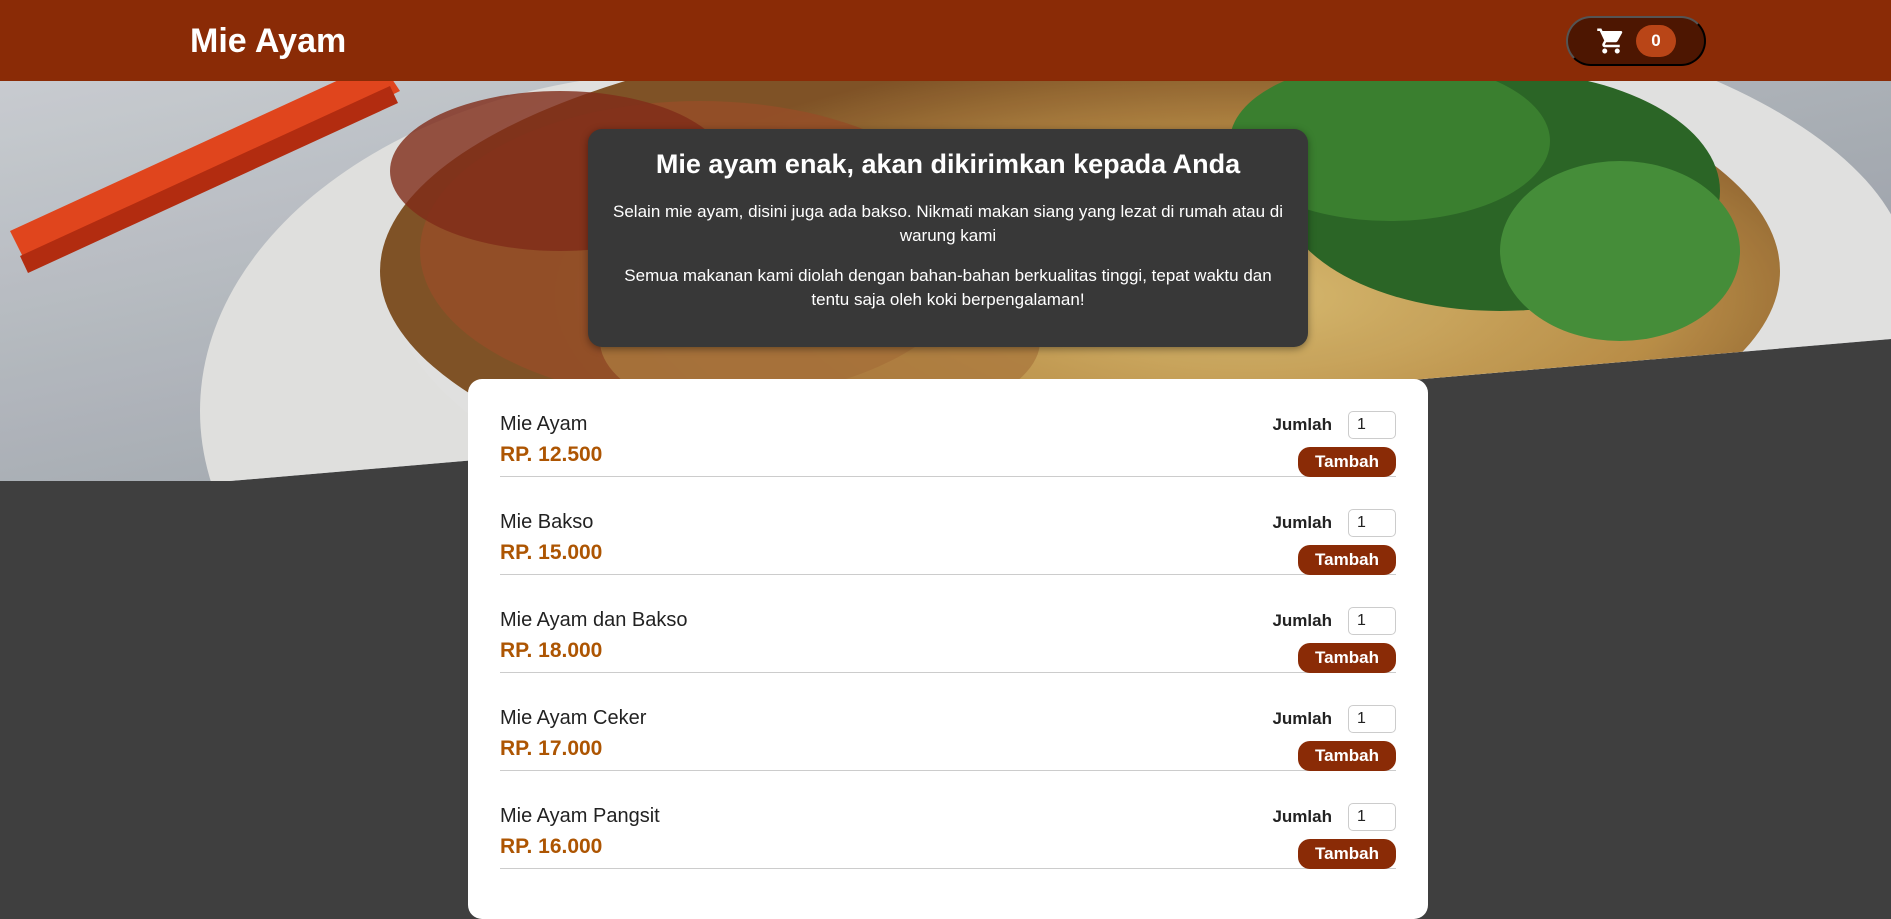 The height and width of the screenshot is (919, 1891). I want to click on meal-name: Mie Ayam Ceker, so click(573, 718).